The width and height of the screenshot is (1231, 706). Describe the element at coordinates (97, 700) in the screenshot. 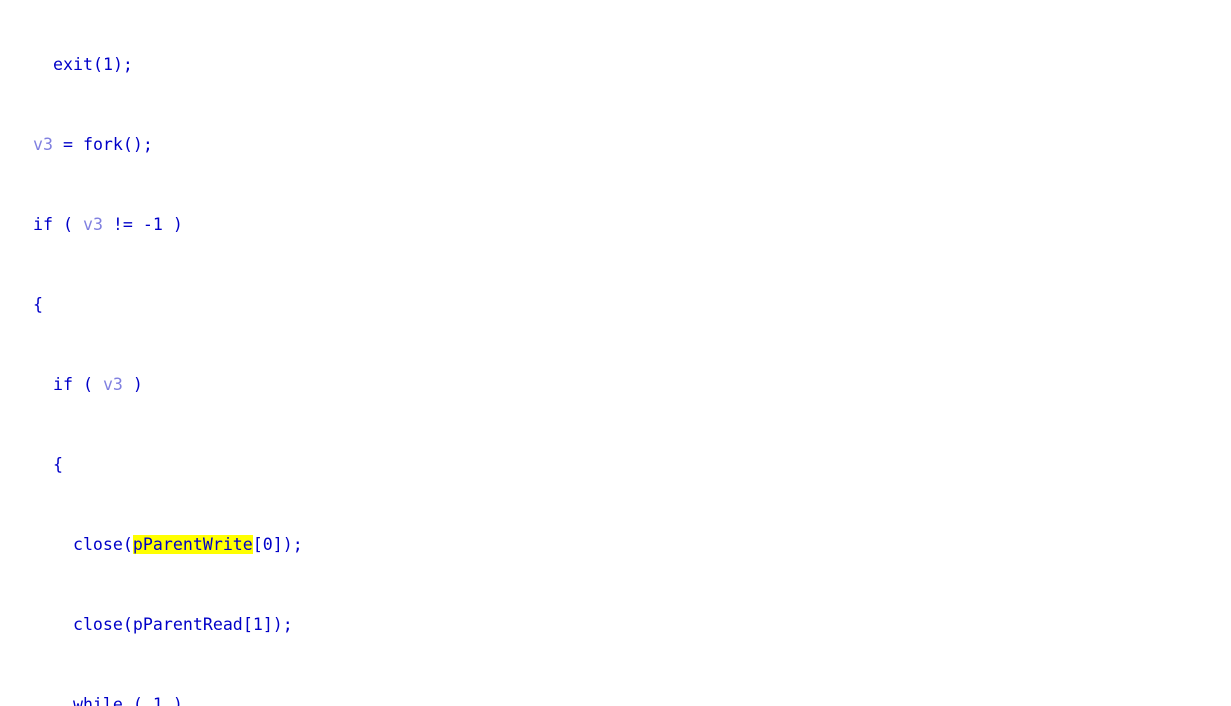

I see `token-keyword: while` at that location.